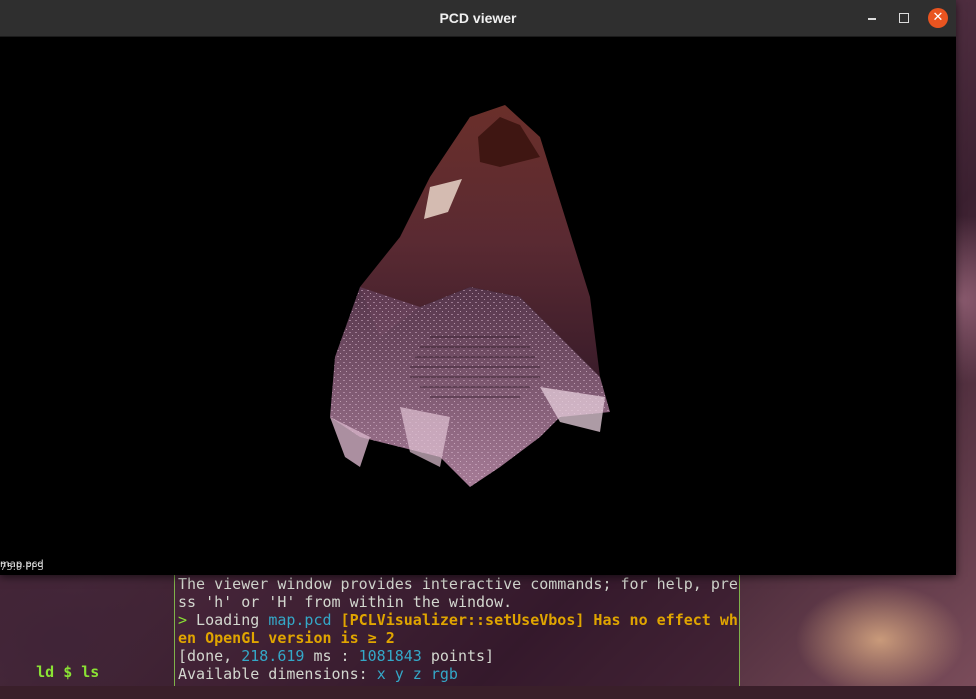 The image size is (976, 699). I want to click on maximize-button, so click(904, 18).